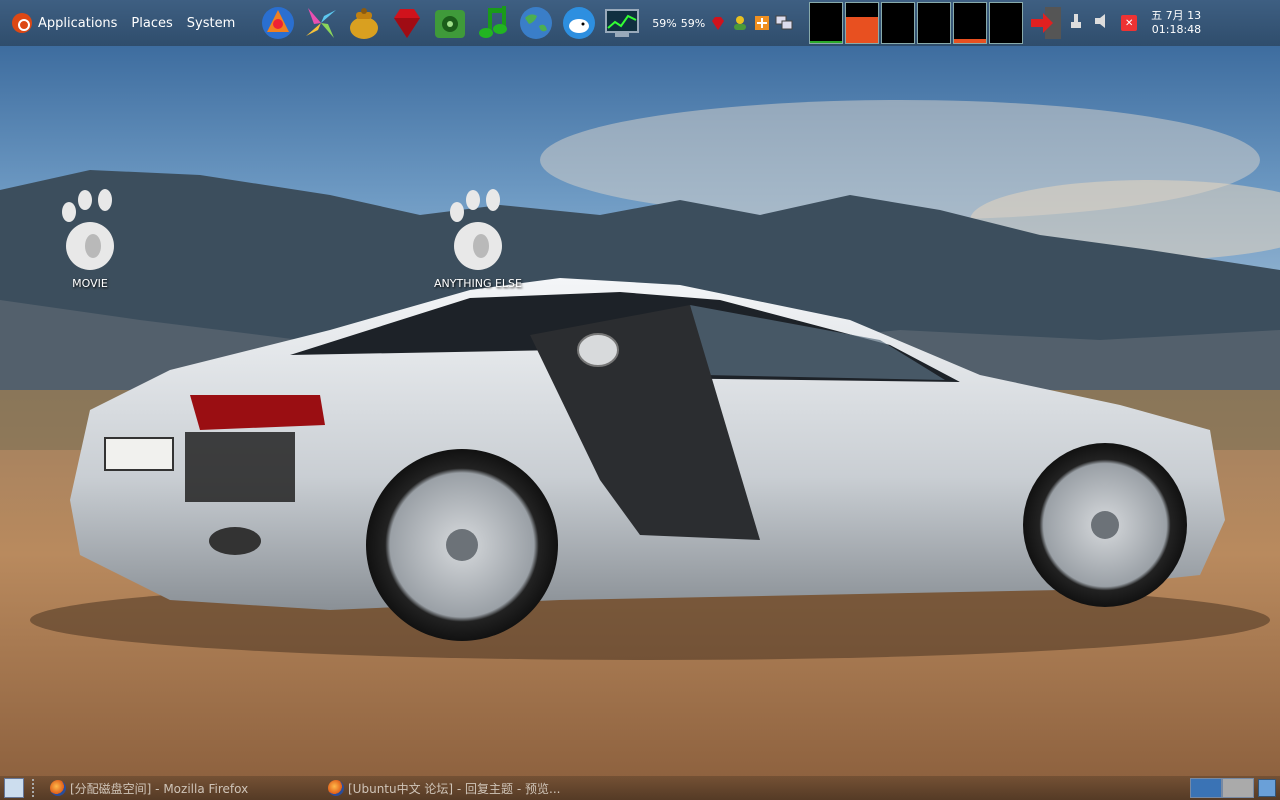  What do you see at coordinates (1176, 15) in the screenshot?
I see `clock-date: 五 7月 13` at bounding box center [1176, 15].